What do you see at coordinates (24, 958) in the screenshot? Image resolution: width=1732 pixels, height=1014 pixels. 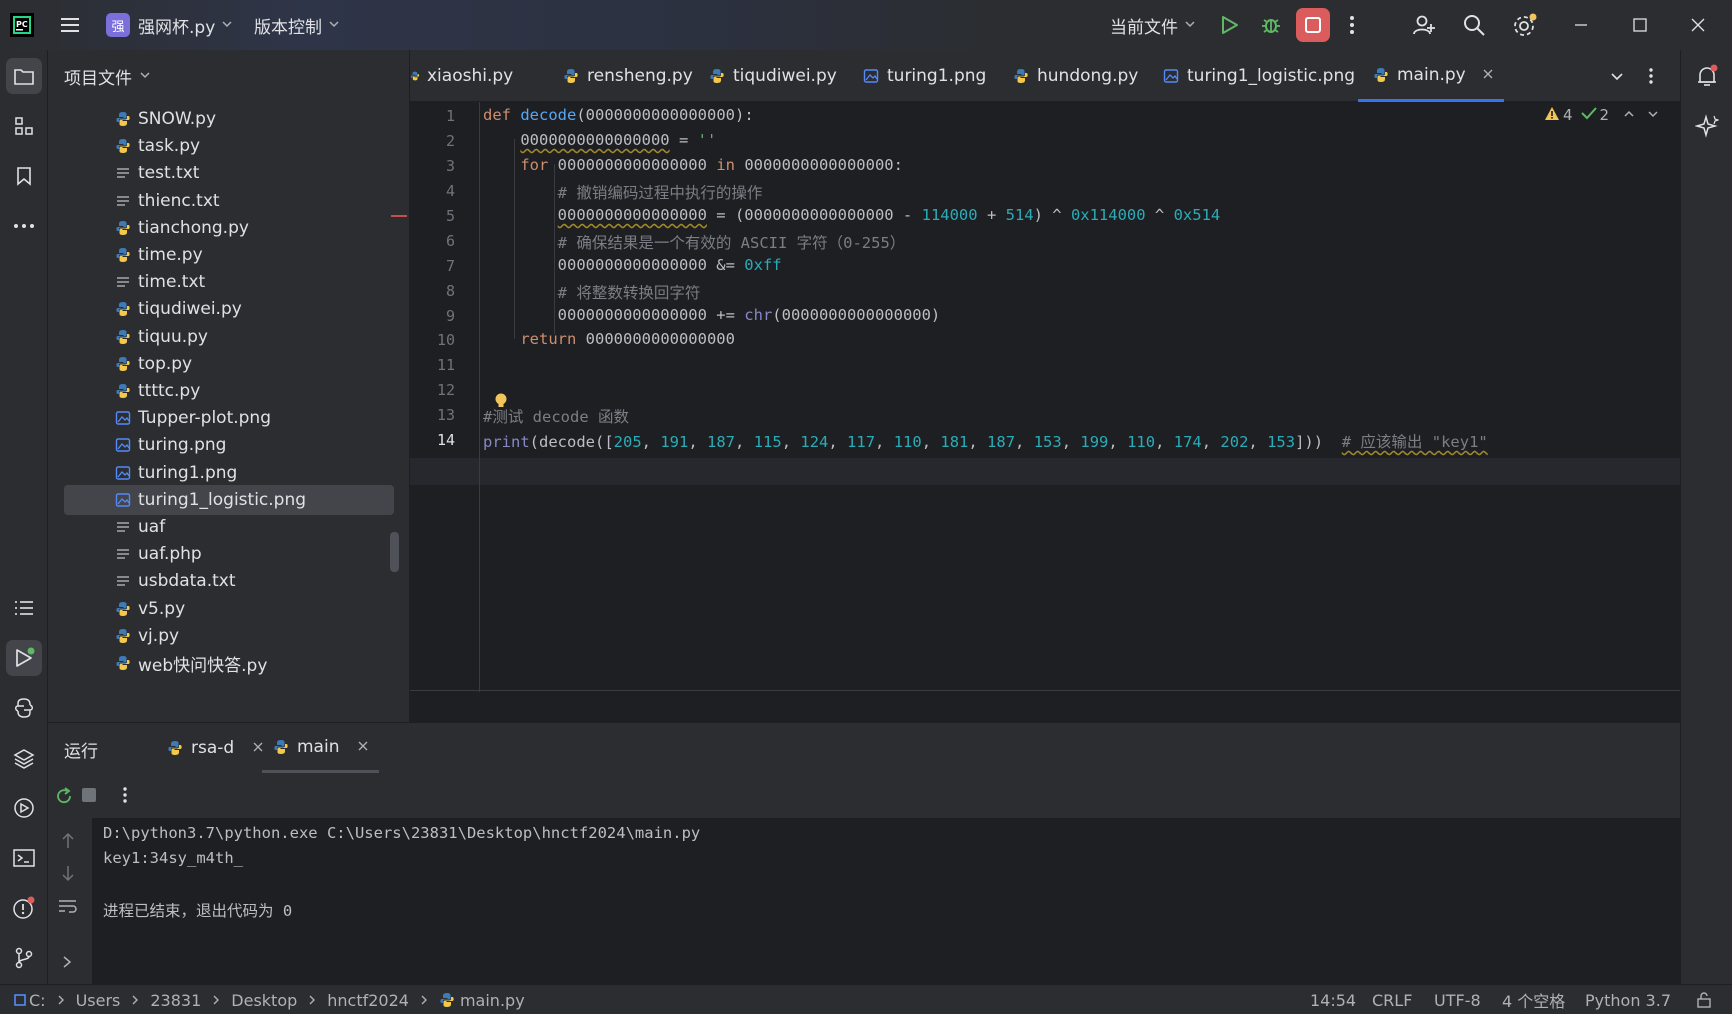 I see `git-branch-icon` at bounding box center [24, 958].